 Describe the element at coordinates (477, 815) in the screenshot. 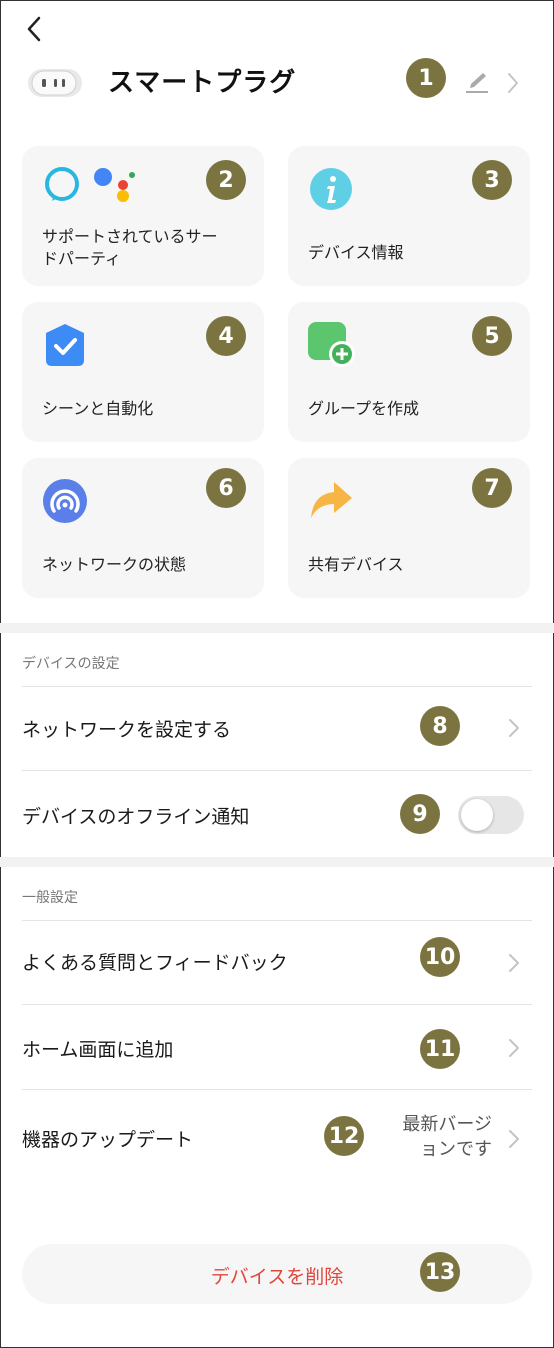

I see `toggle-knob` at that location.